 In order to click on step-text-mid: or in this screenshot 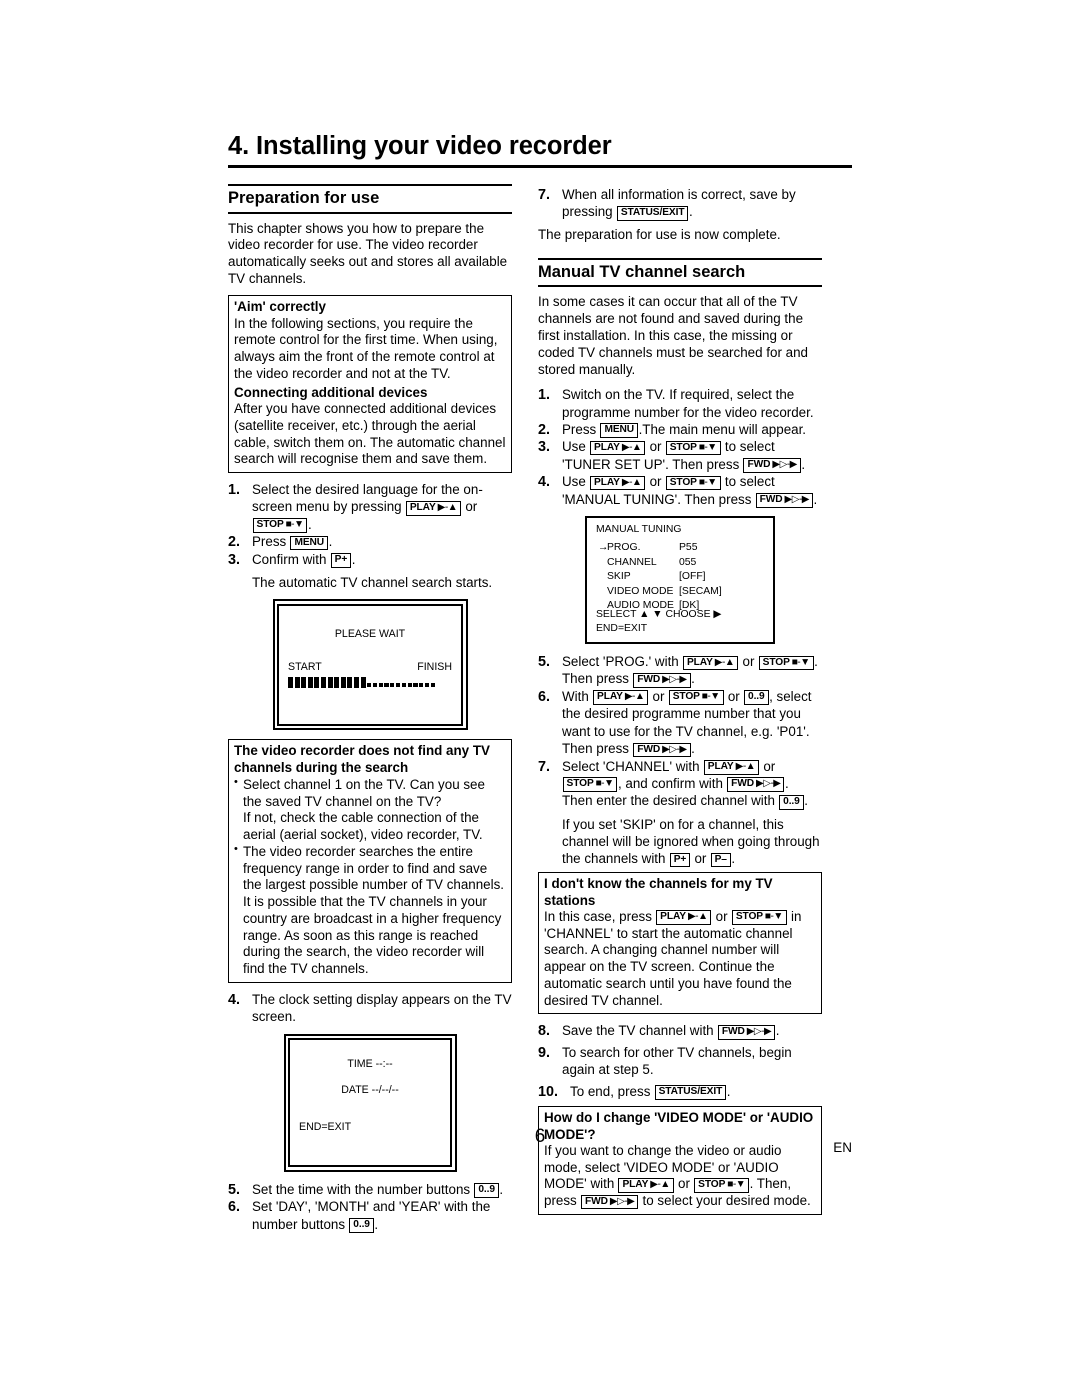, I will do `click(767, 766)`.